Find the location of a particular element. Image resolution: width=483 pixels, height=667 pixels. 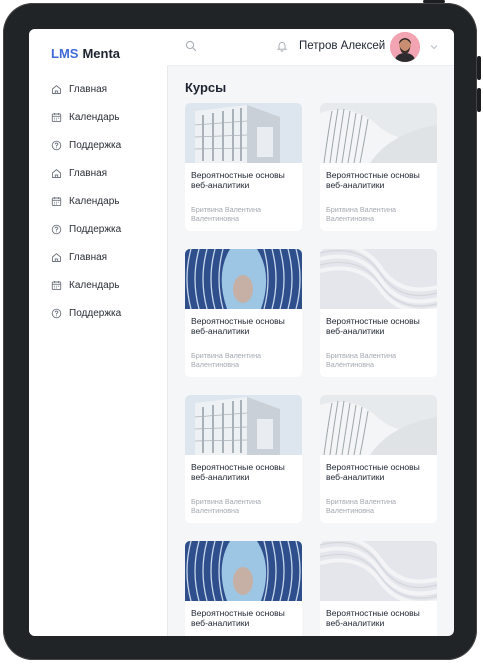

sidebar-item-7: Календарь is located at coordinates (86, 285).